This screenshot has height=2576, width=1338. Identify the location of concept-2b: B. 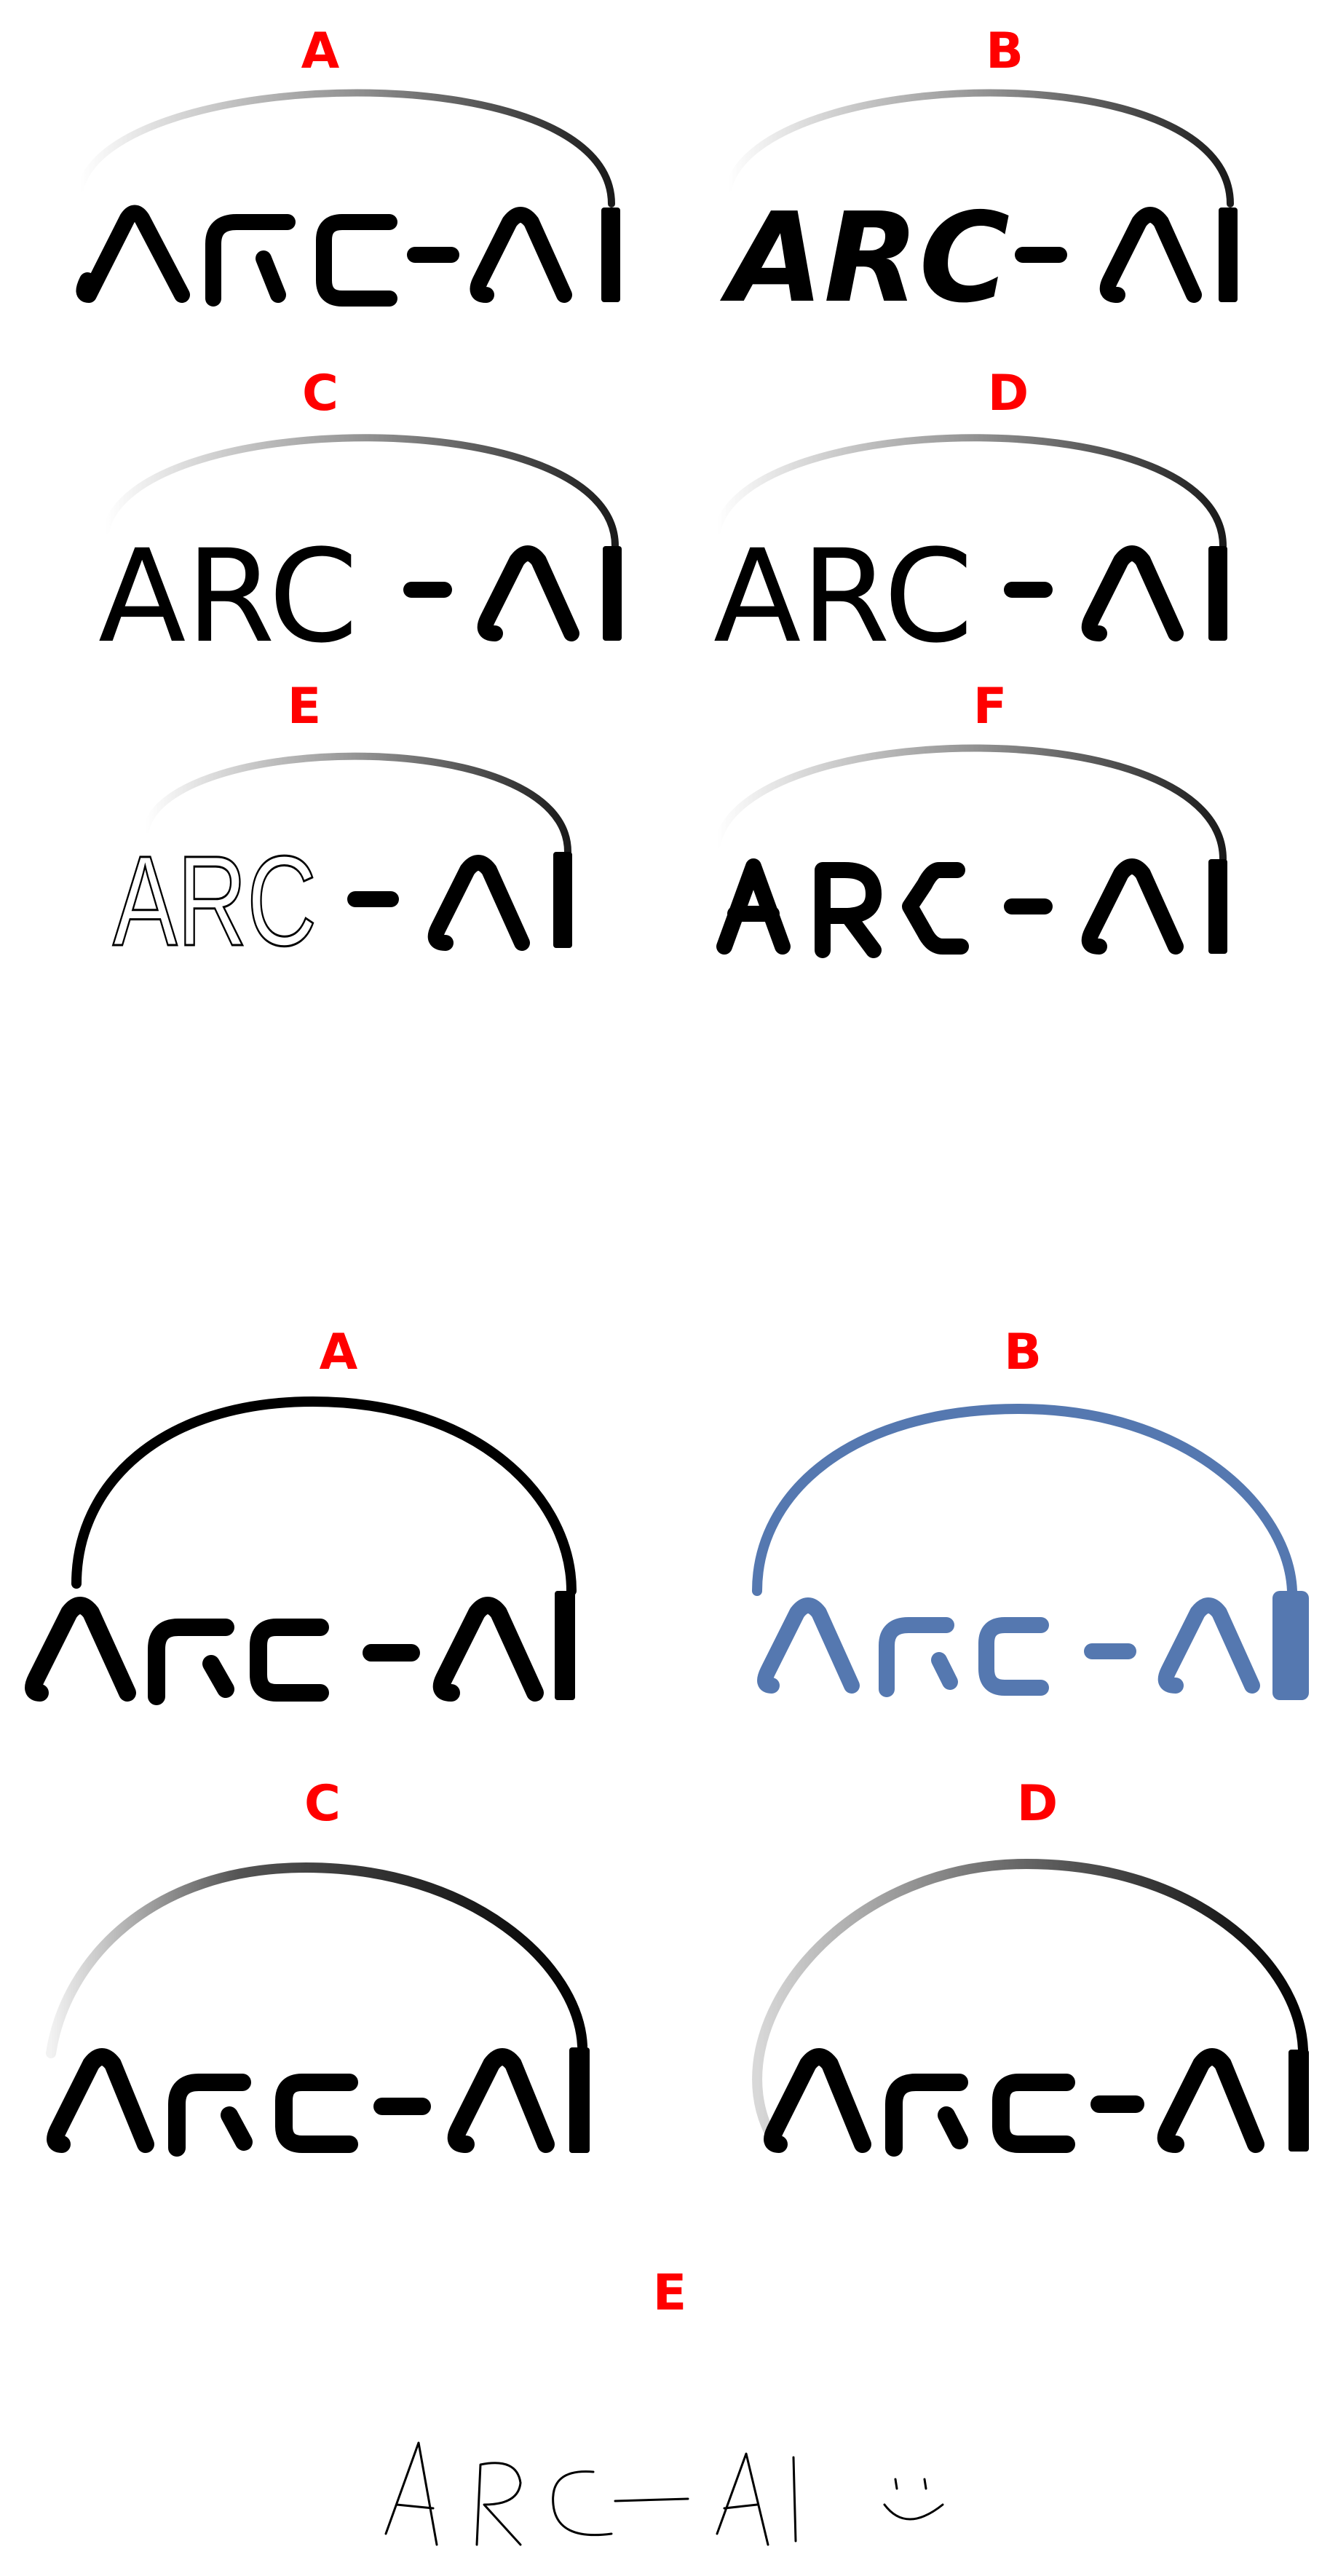
(1030, 1512).